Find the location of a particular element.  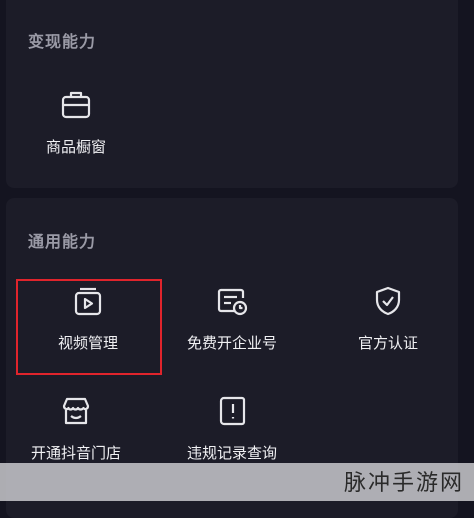

violation-record-label: 违规记录查询 is located at coordinates (231, 453).